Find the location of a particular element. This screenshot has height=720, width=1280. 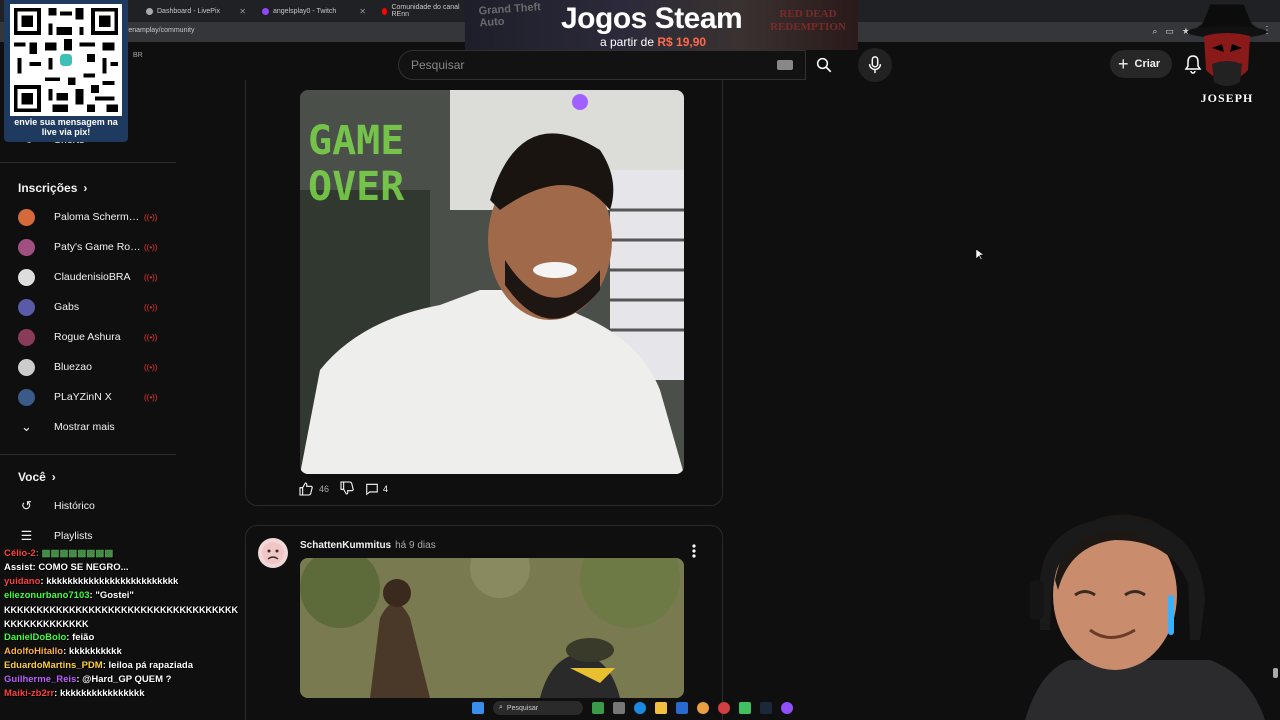

hat-skull-logo is located at coordinates (1227, 44).